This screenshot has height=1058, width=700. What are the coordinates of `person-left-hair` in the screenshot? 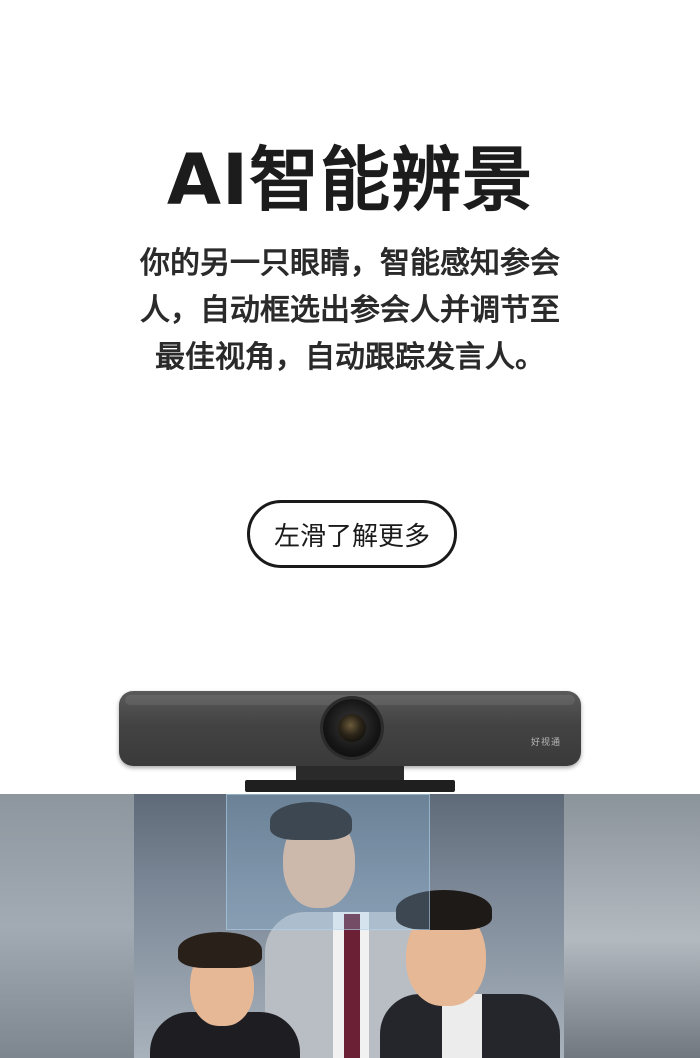 It's located at (220, 950).